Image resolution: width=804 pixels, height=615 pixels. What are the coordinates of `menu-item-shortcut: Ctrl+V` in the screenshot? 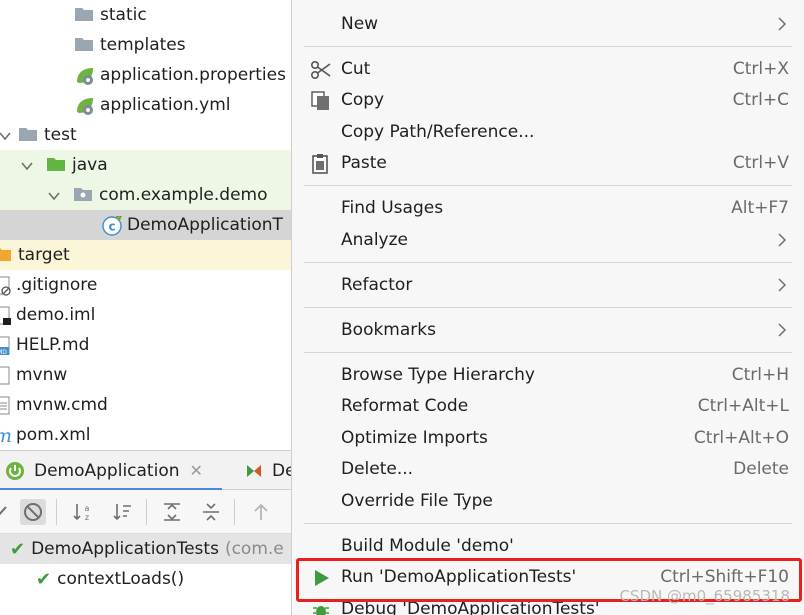 It's located at (760, 163).